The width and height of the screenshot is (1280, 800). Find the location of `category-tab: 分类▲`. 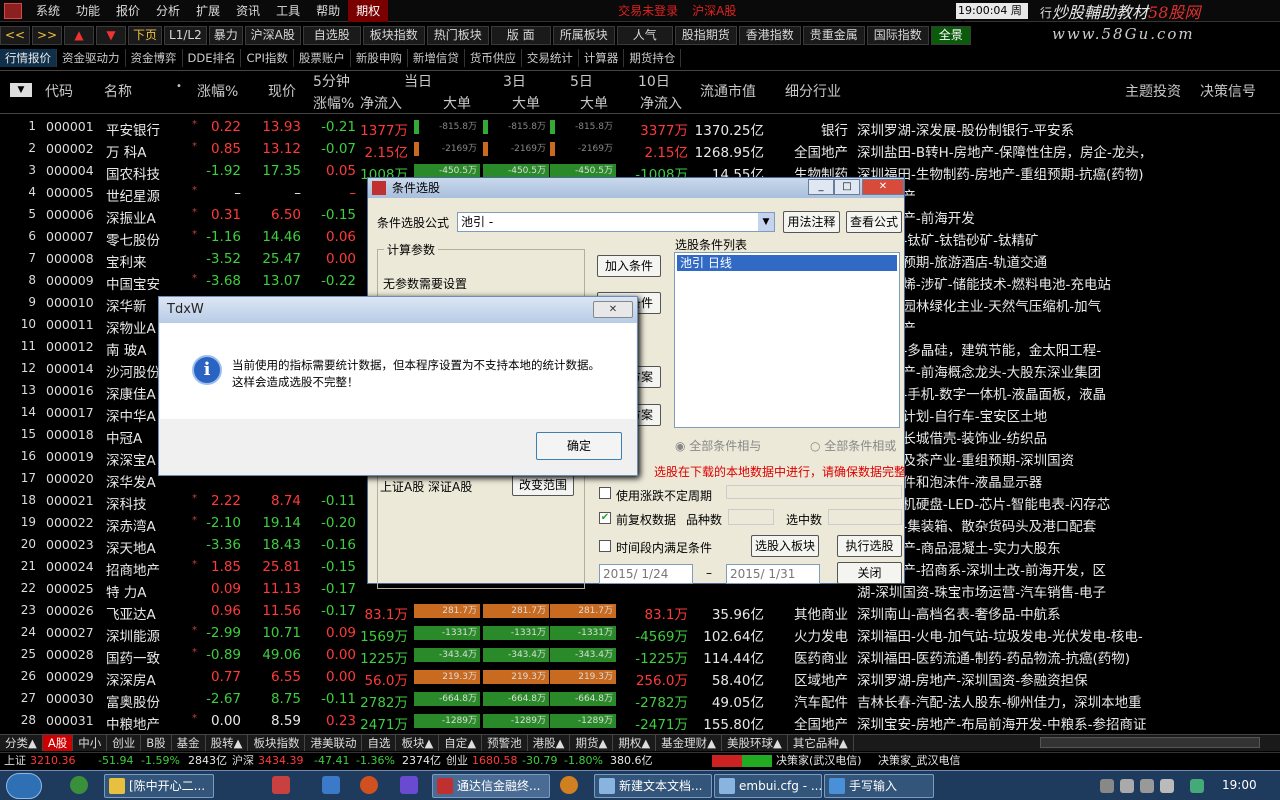

category-tab: 分类▲ is located at coordinates (21, 743).